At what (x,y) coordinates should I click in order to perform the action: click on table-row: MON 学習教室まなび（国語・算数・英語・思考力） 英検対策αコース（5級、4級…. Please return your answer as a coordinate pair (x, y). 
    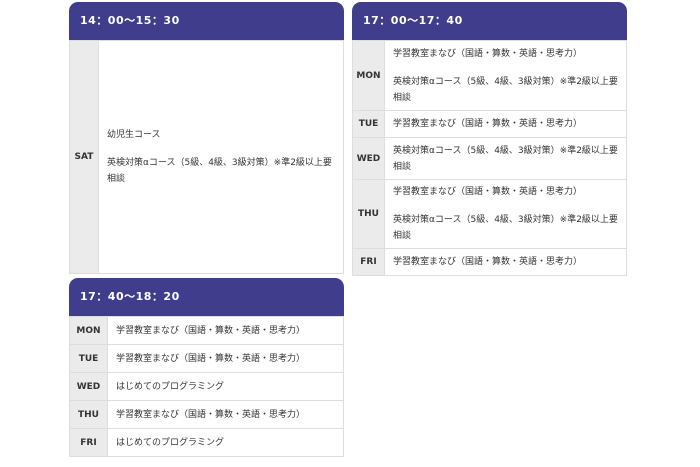
    Looking at the image, I should click on (489, 75).